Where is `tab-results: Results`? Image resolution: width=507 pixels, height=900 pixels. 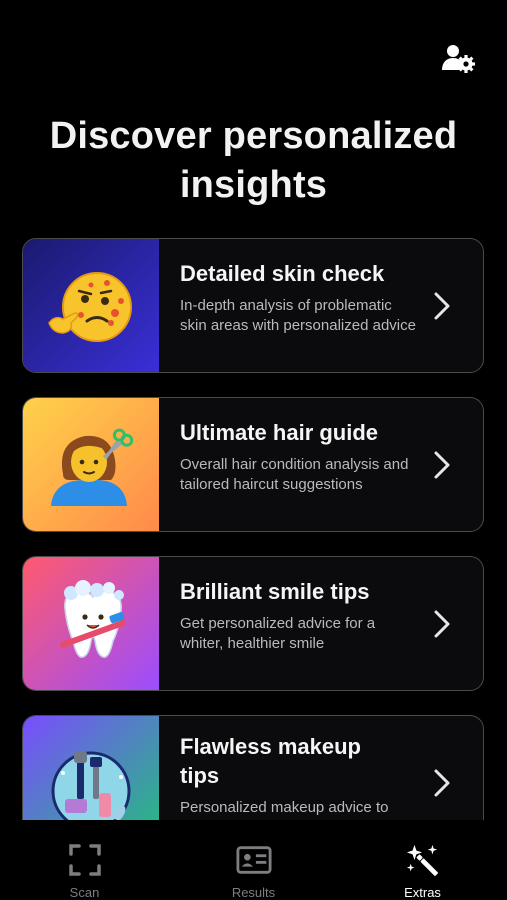 tab-results: Results is located at coordinates (253, 860).